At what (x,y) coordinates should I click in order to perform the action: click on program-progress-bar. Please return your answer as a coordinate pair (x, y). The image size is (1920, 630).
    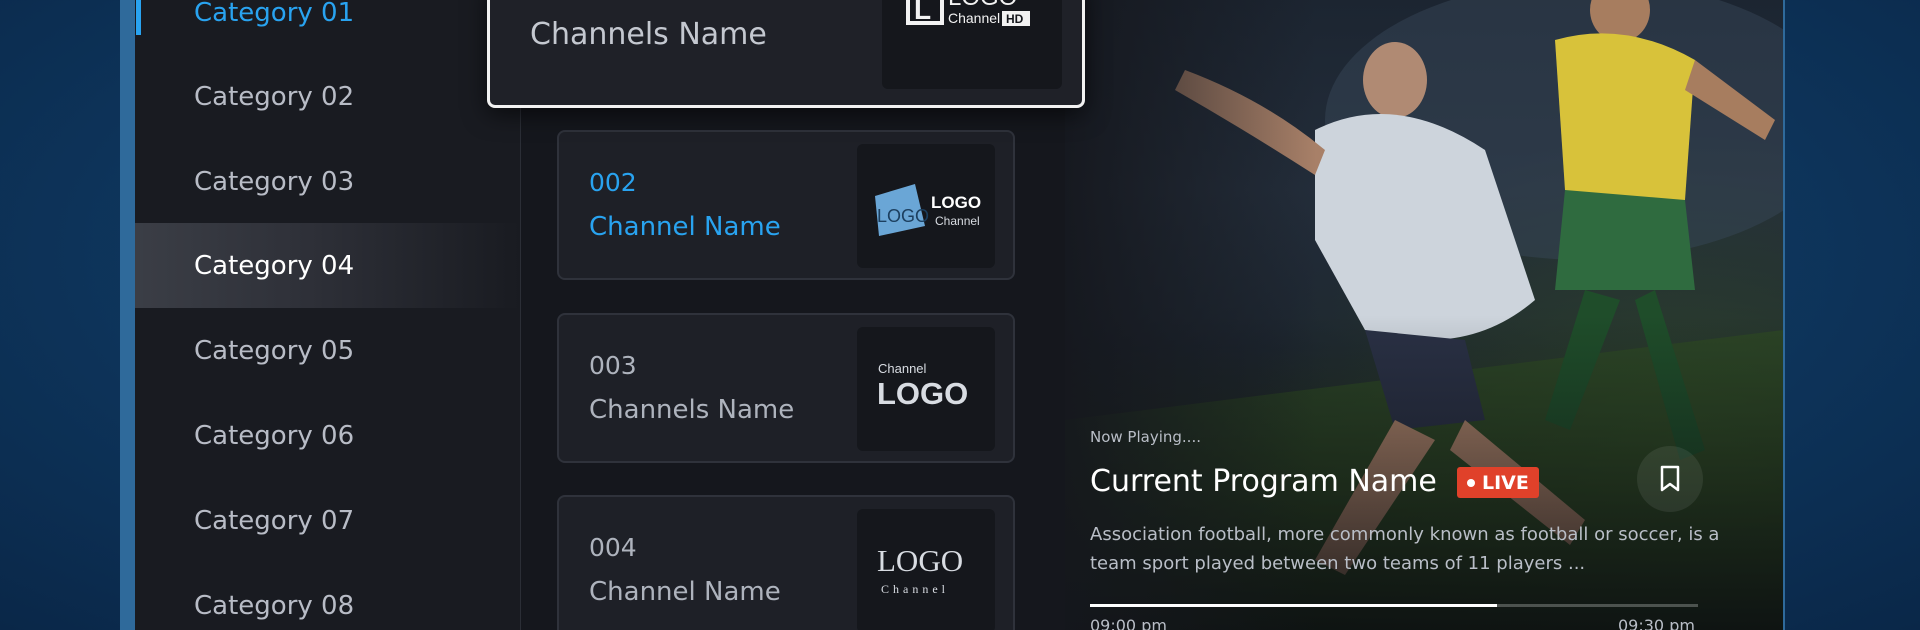
    Looking at the image, I should click on (1394, 605).